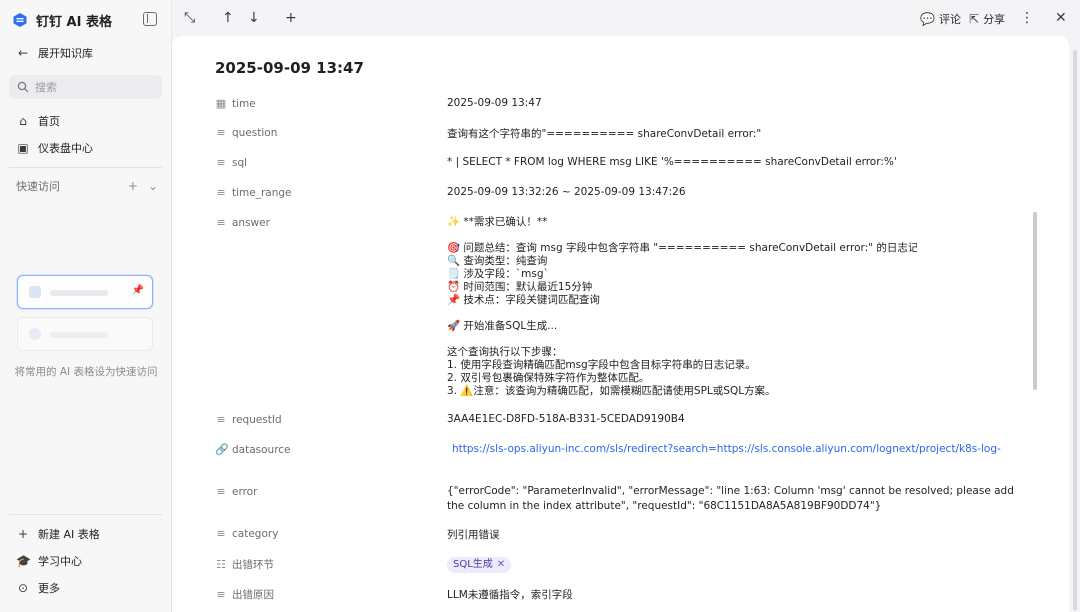 This screenshot has height=612, width=1080. I want to click on field-name: category, so click(255, 533).